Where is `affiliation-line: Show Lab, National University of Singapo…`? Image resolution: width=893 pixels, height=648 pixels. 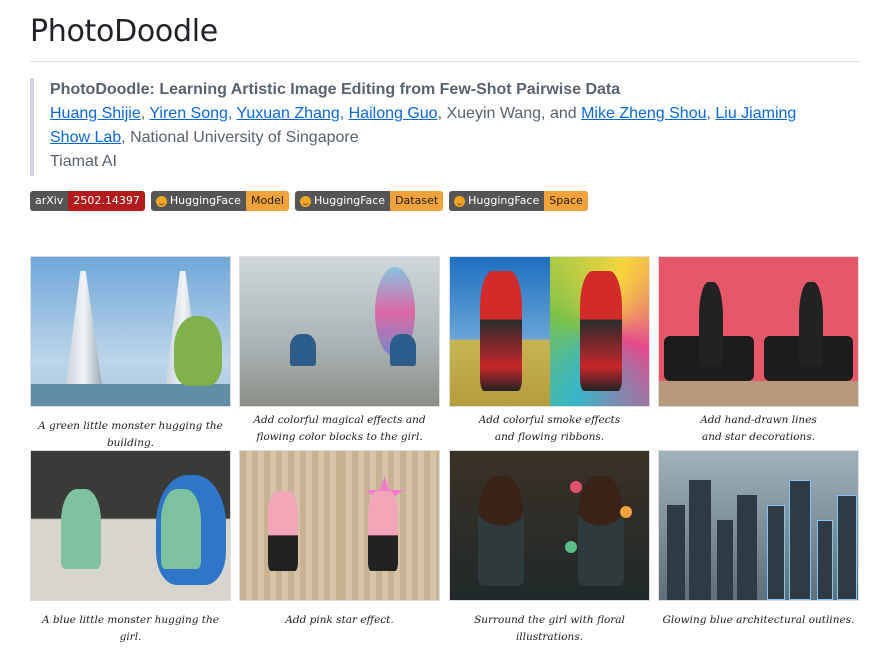 affiliation-line: Show Lab, National University of Singapo… is located at coordinates (204, 137).